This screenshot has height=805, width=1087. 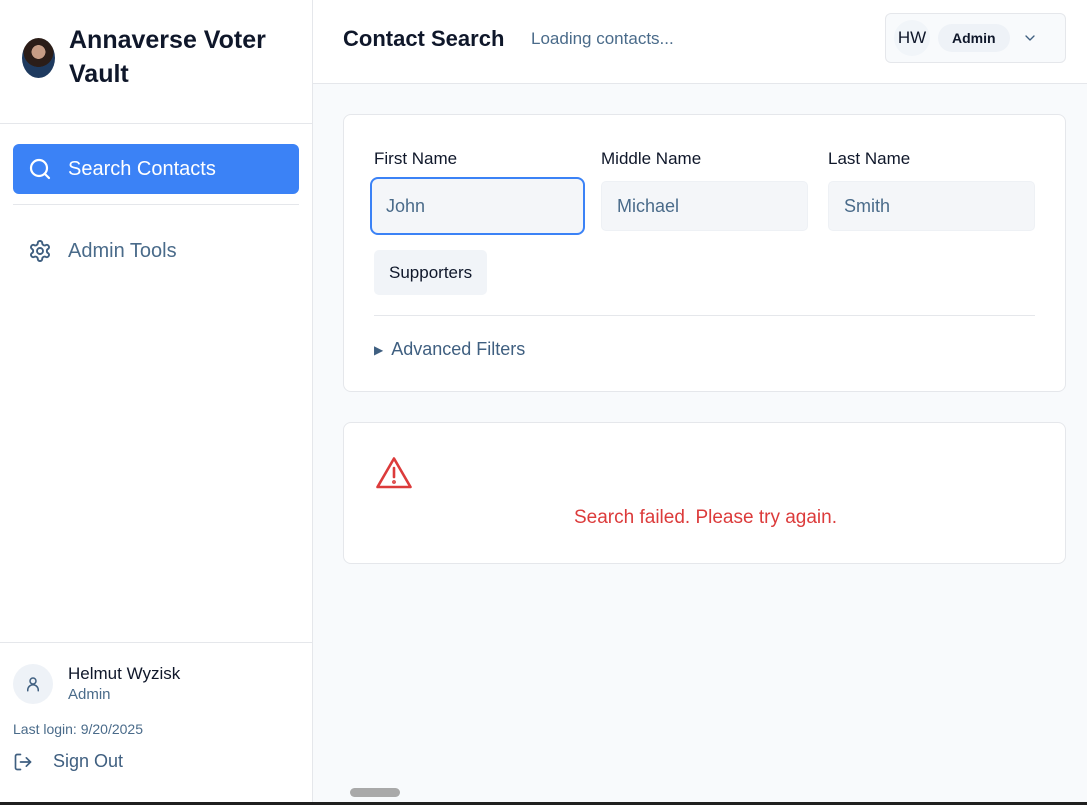 I want to click on app-title: Annaverse Voter Vault, so click(x=167, y=57).